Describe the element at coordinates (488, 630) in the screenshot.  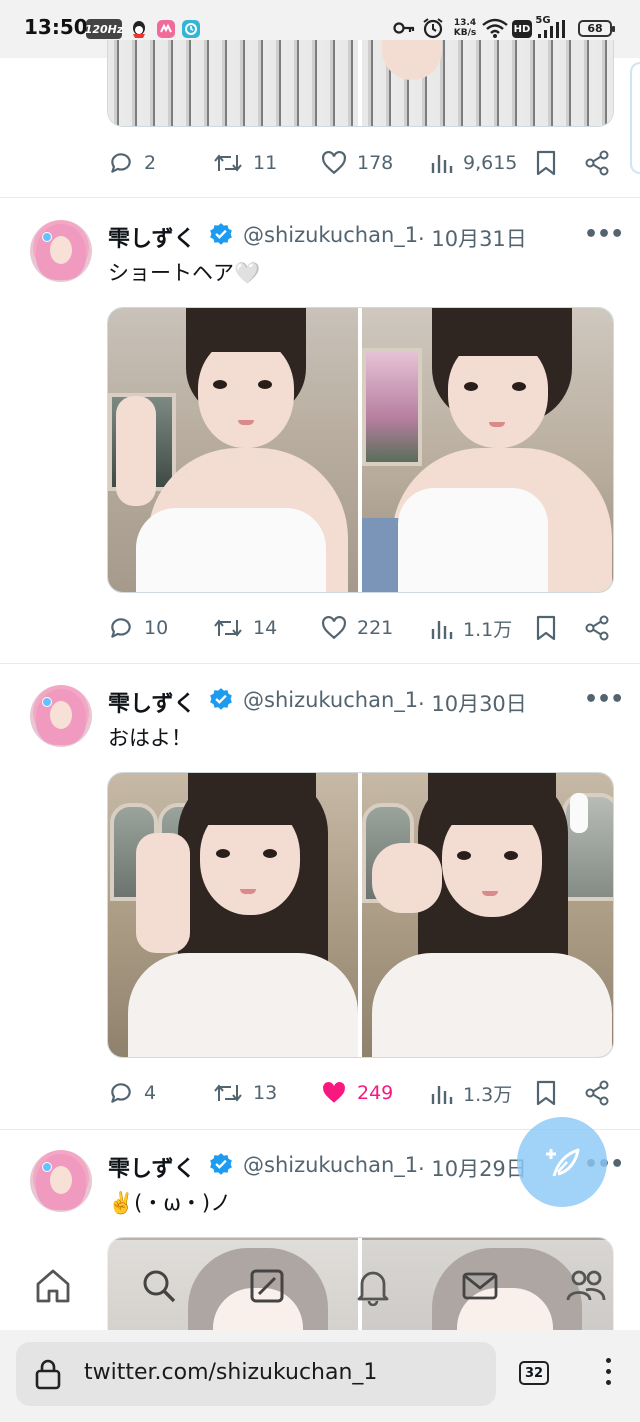
I see `views-count: 1.1万` at that location.